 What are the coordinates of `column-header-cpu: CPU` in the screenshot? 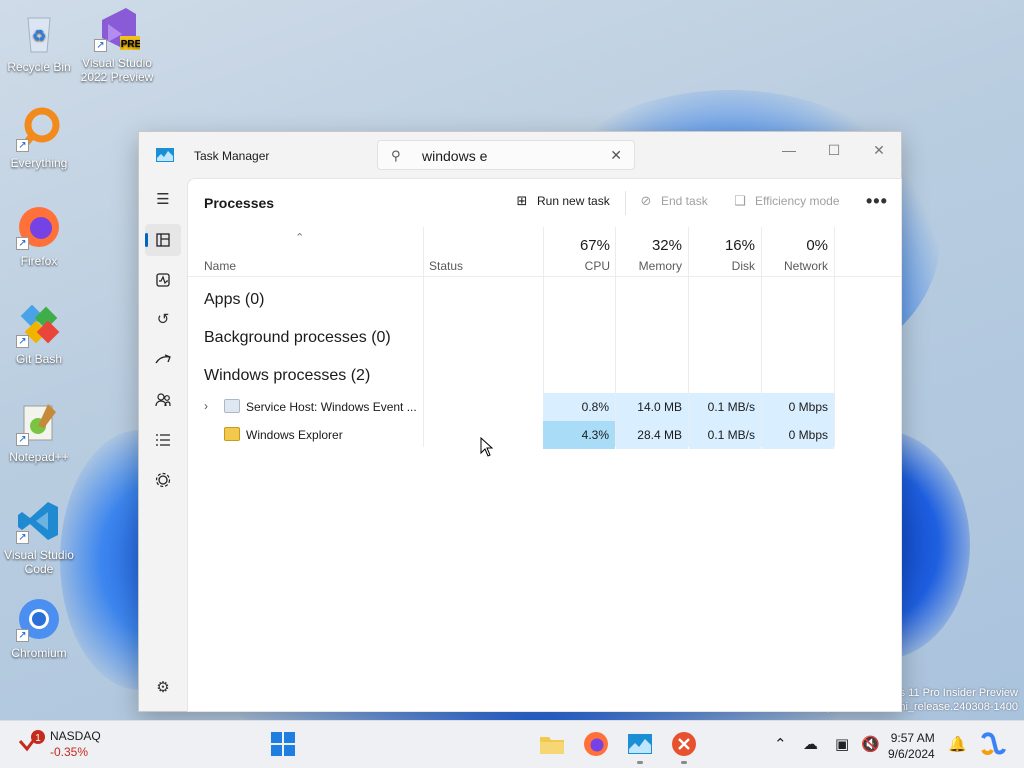 It's located at (577, 266).